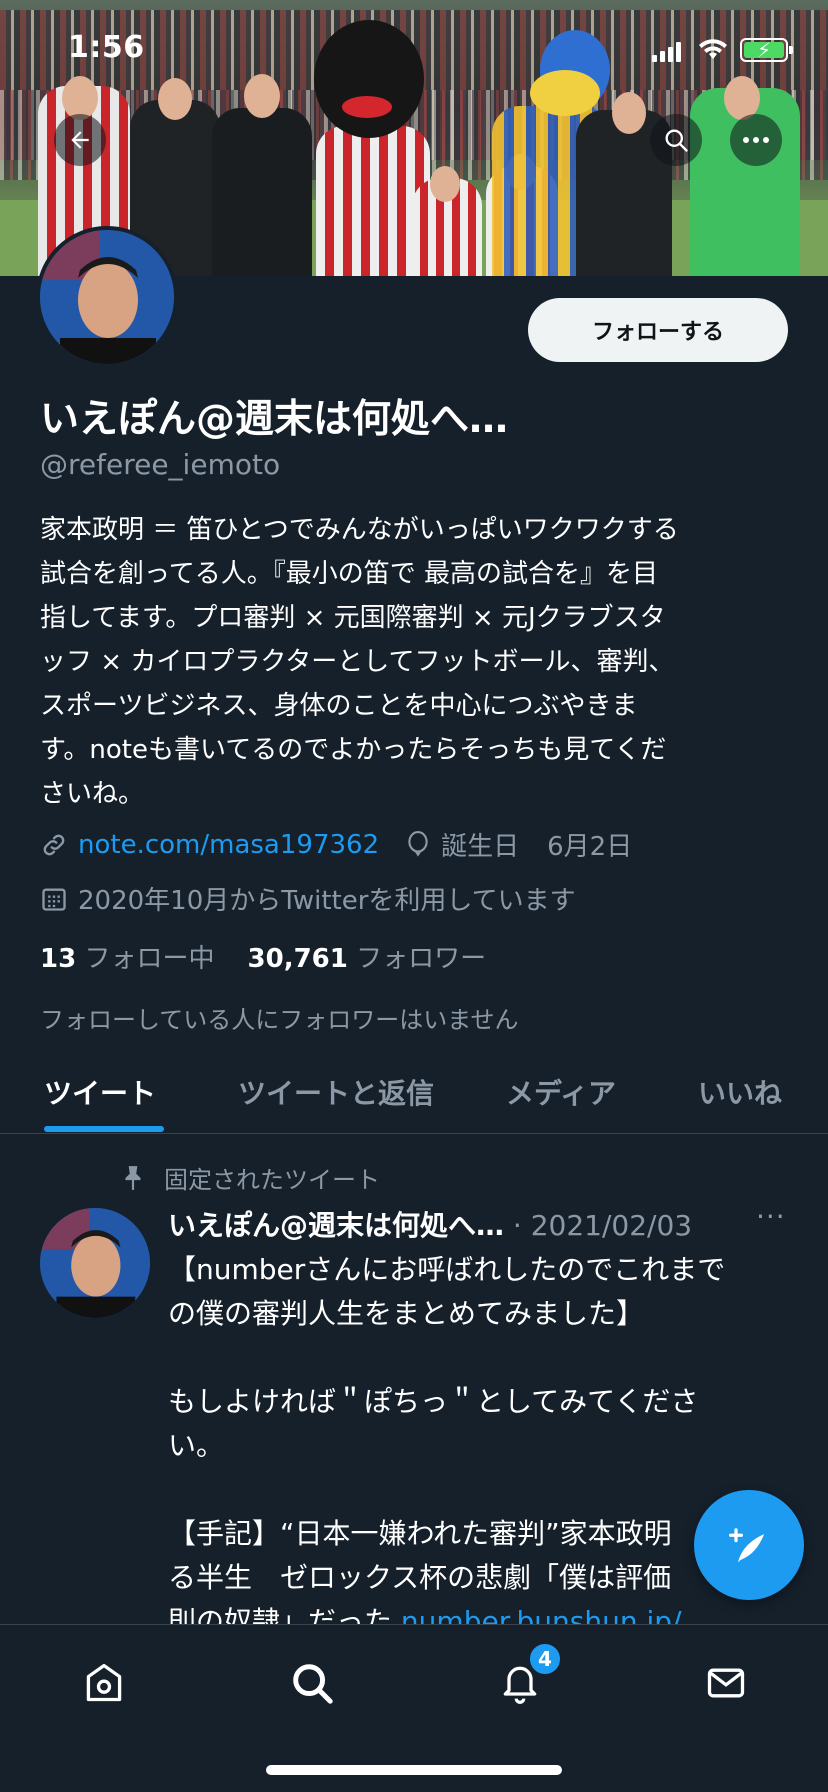 The height and width of the screenshot is (1792, 828). I want to click on home-icon, so click(104, 1682).